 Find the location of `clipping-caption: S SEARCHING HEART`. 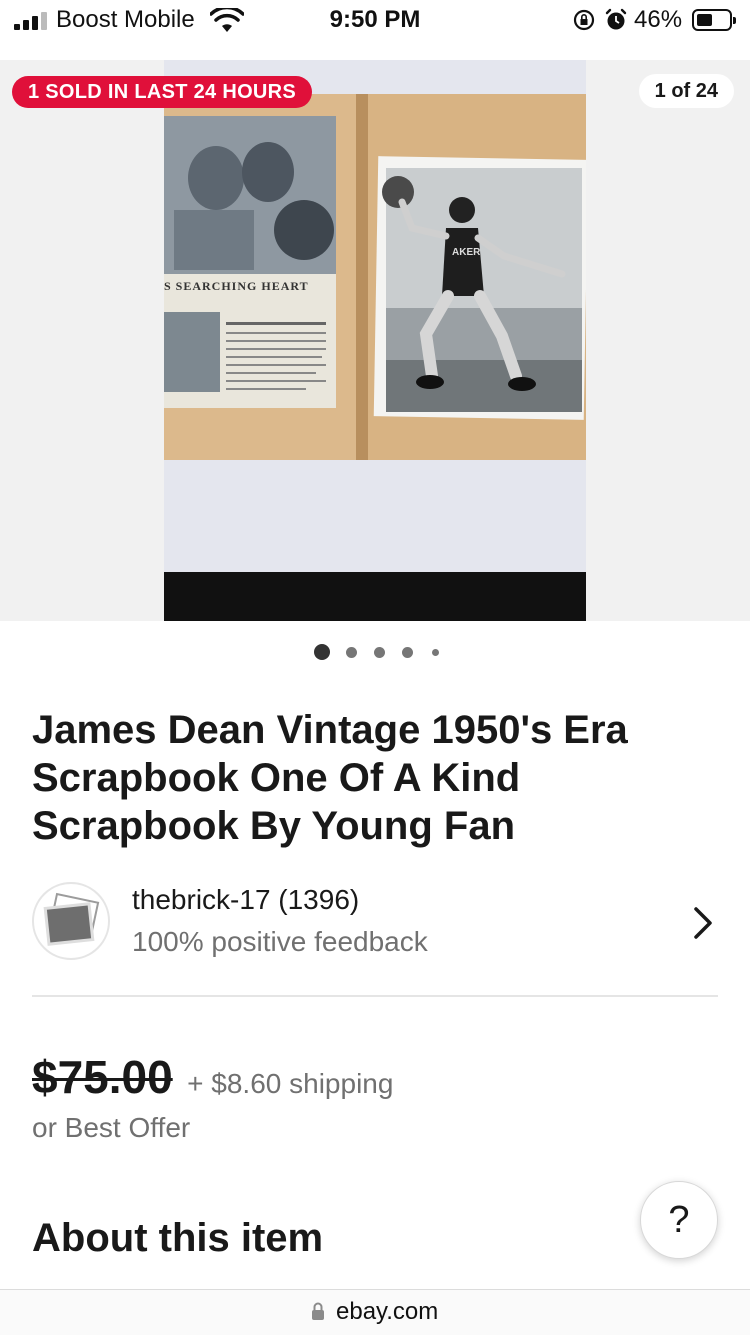

clipping-caption: S SEARCHING HEART is located at coordinates (236, 286).